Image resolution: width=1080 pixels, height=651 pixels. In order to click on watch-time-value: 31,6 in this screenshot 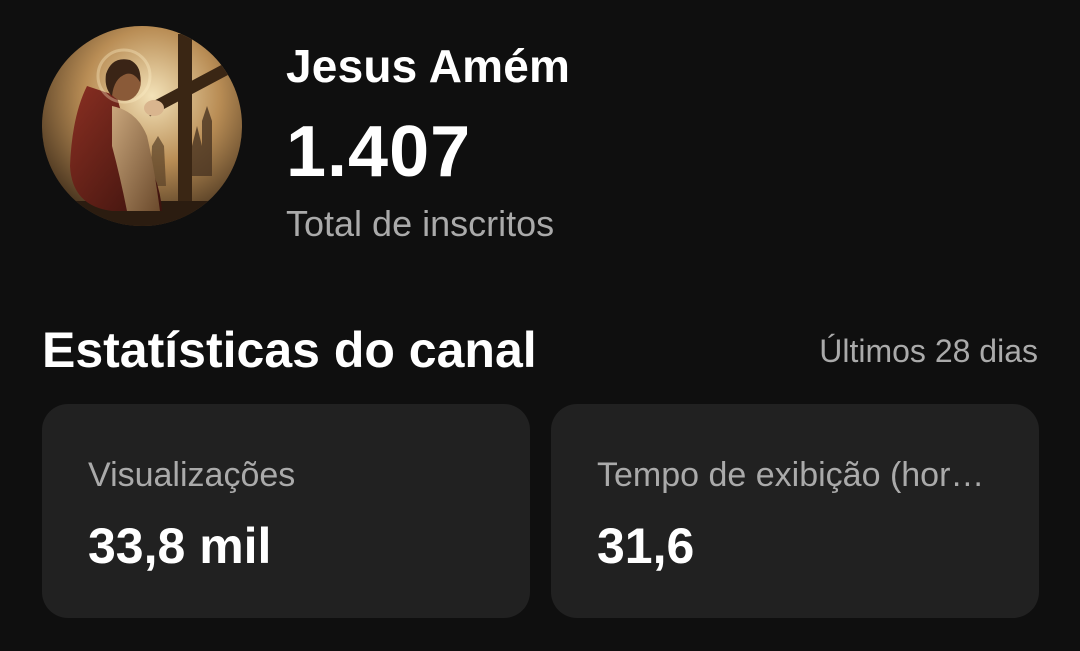, I will do `click(646, 546)`.